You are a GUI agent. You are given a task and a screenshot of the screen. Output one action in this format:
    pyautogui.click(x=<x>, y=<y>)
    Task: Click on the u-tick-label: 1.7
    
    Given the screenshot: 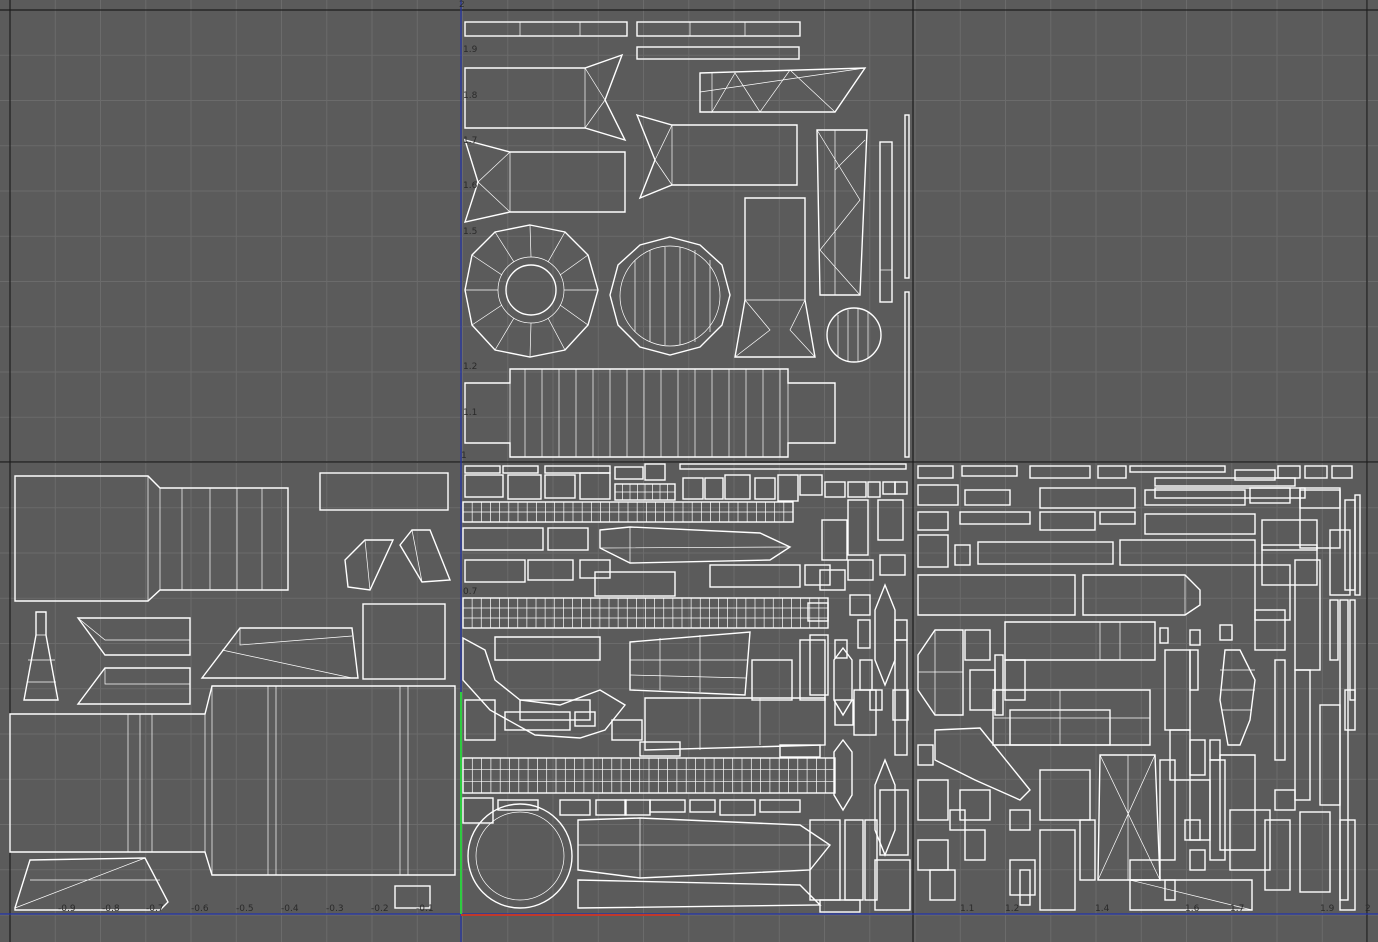 What is the action you would take?
    pyautogui.click(x=1237, y=909)
    